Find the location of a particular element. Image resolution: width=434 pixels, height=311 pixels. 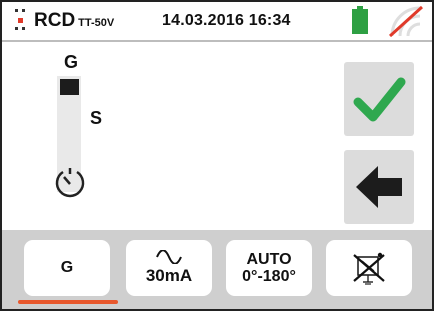

tab-rcd-disabled is located at coordinates (369, 268).